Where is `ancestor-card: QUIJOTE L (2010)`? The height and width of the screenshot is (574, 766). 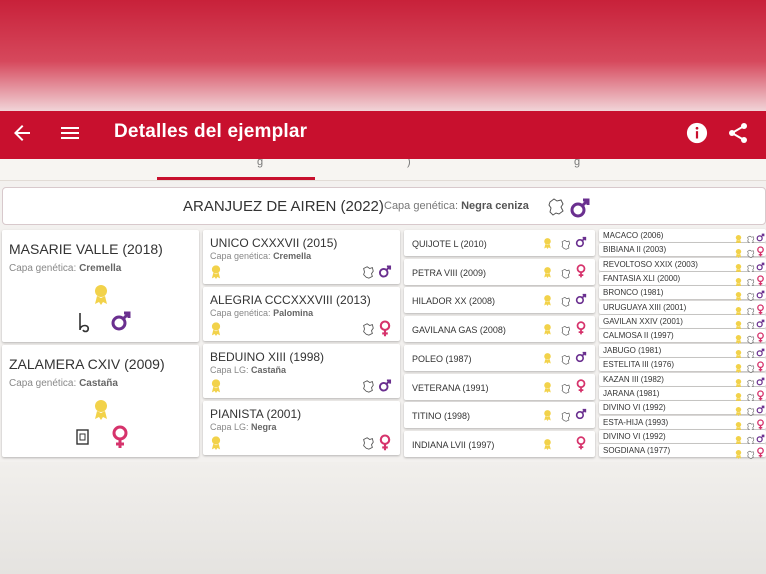 ancestor-card: QUIJOTE L (2010) is located at coordinates (499, 243).